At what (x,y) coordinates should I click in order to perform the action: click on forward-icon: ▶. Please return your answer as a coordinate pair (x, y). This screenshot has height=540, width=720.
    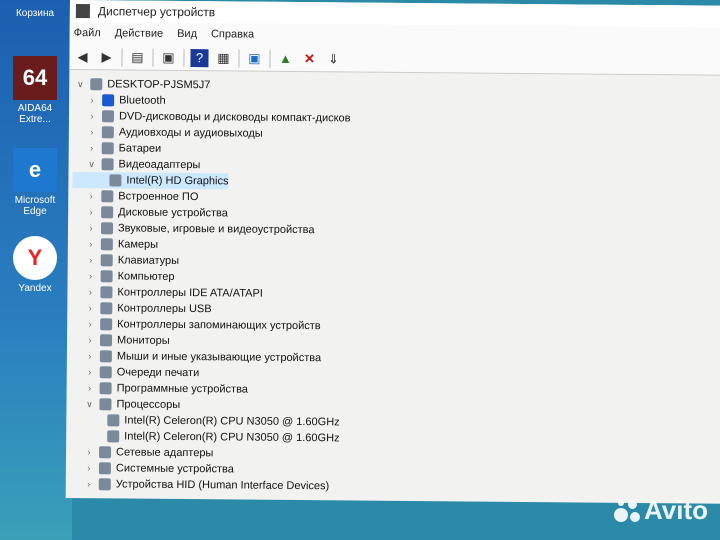
    Looking at the image, I should click on (106, 57).